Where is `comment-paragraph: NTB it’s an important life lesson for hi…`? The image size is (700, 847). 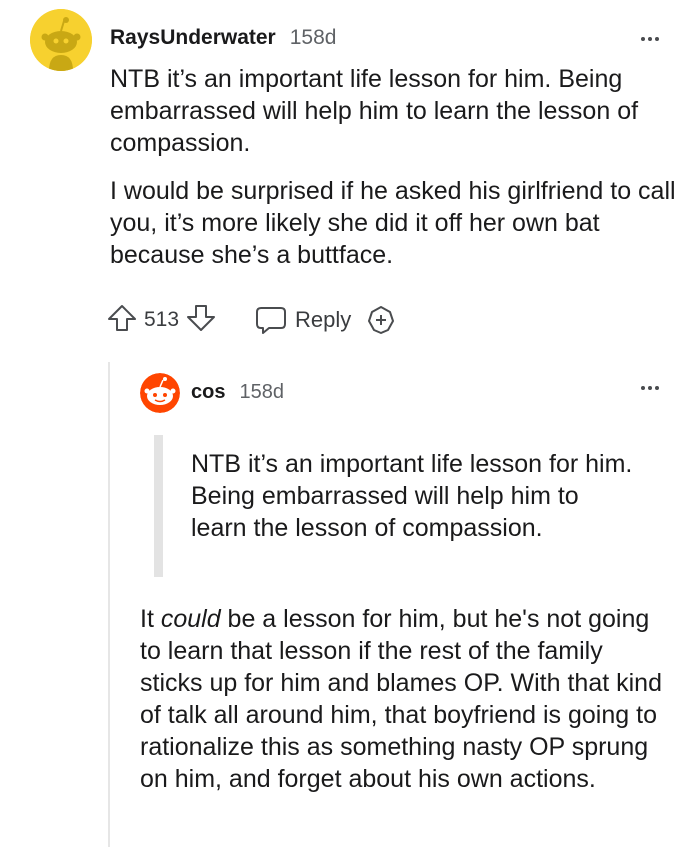 comment-paragraph: NTB it’s an important life lesson for hi… is located at coordinates (374, 111).